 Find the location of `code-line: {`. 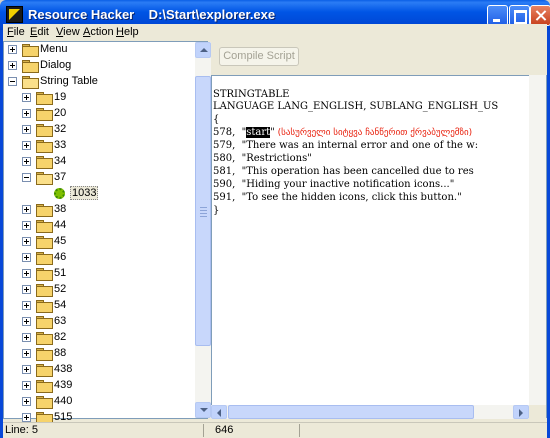

code-line: { is located at coordinates (216, 119).